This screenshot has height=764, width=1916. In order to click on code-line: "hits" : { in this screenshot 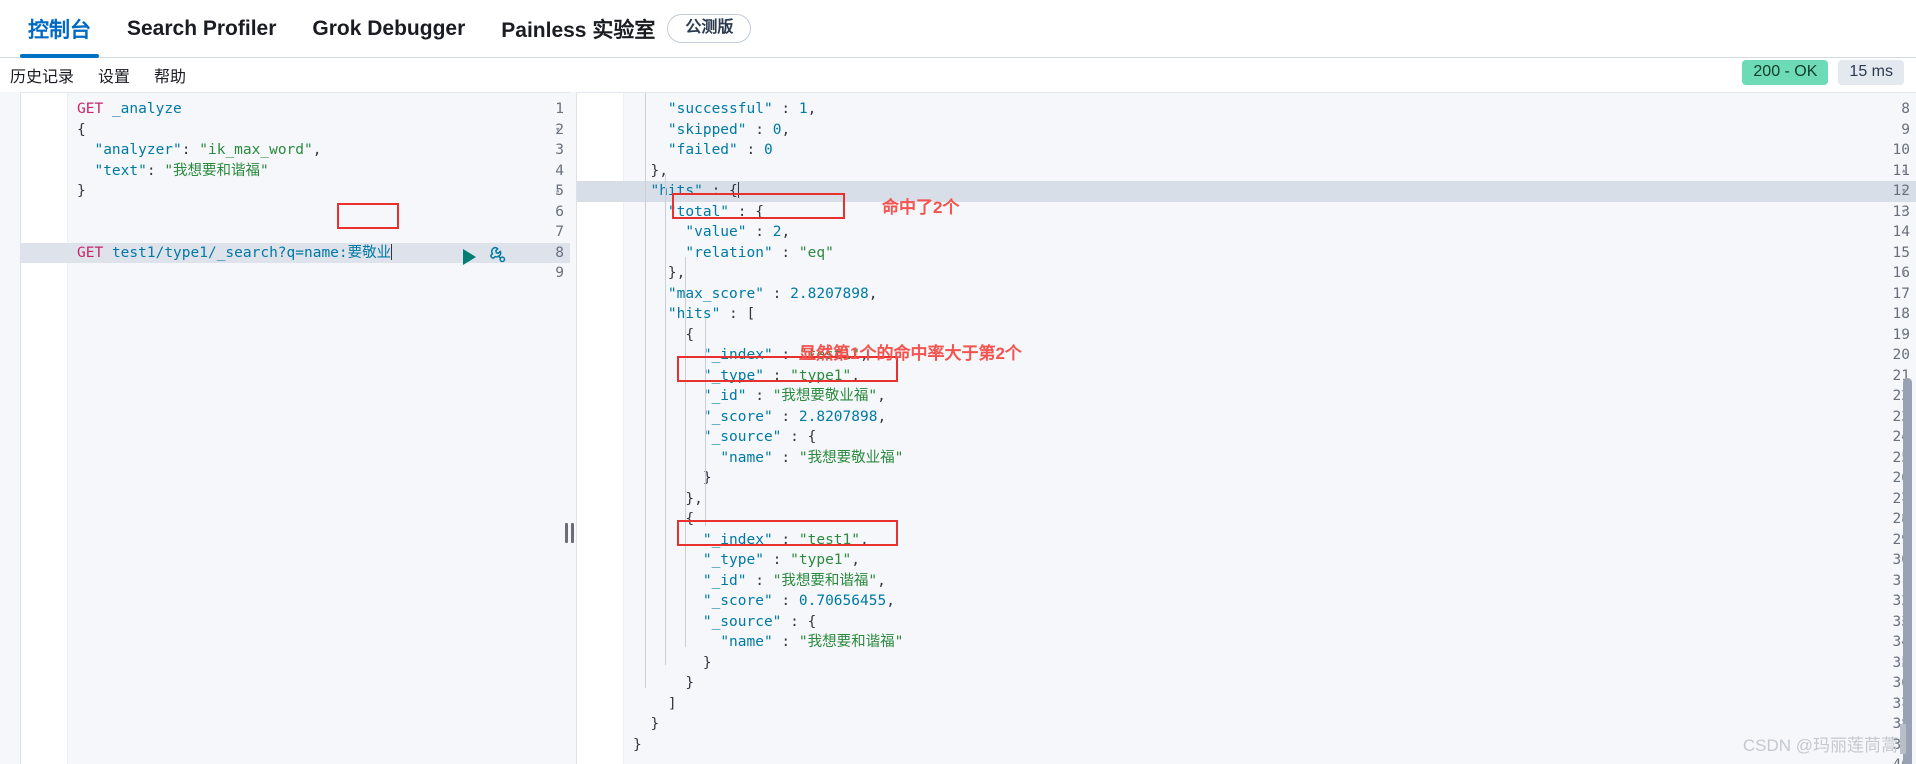, I will do `click(694, 190)`.